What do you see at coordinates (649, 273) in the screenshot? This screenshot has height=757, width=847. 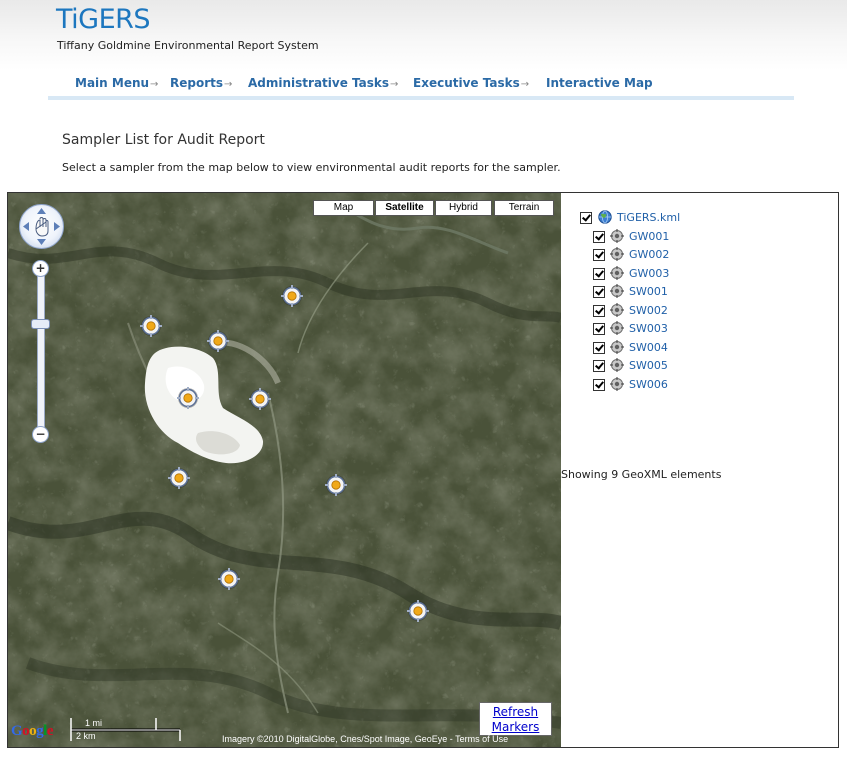 I see `tree-item-label: GW003` at bounding box center [649, 273].